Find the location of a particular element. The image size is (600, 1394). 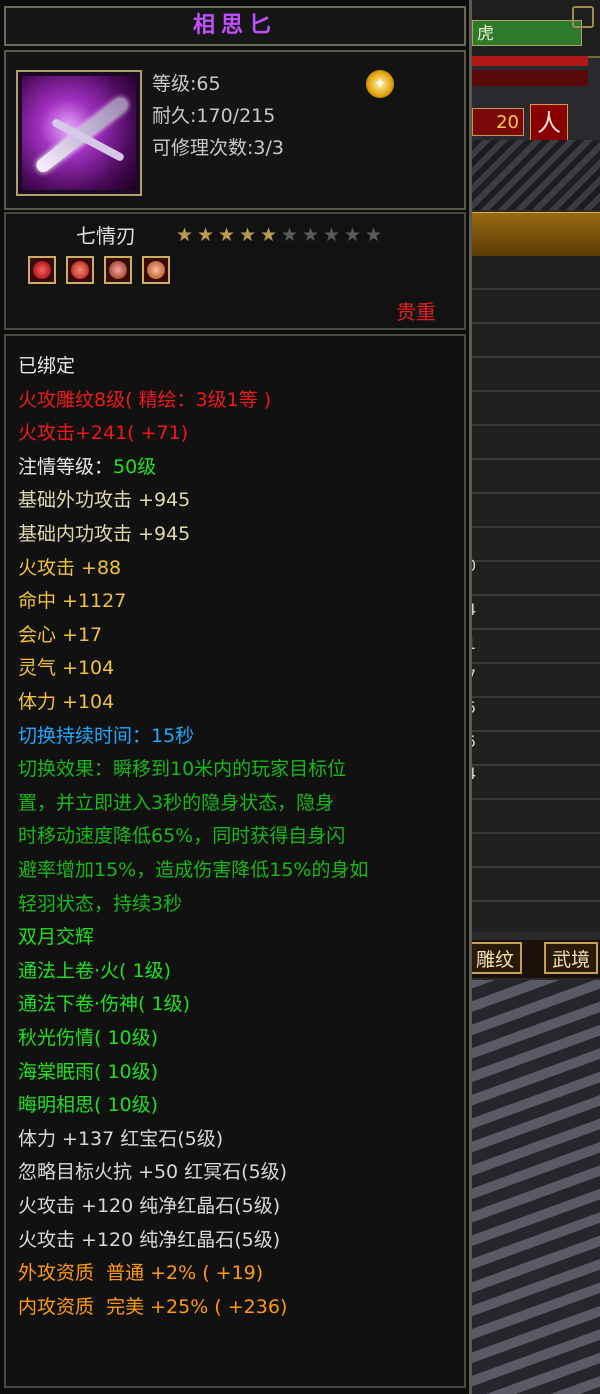

attribute-line: 轻羽状态，持续3秒 is located at coordinates (100, 904).